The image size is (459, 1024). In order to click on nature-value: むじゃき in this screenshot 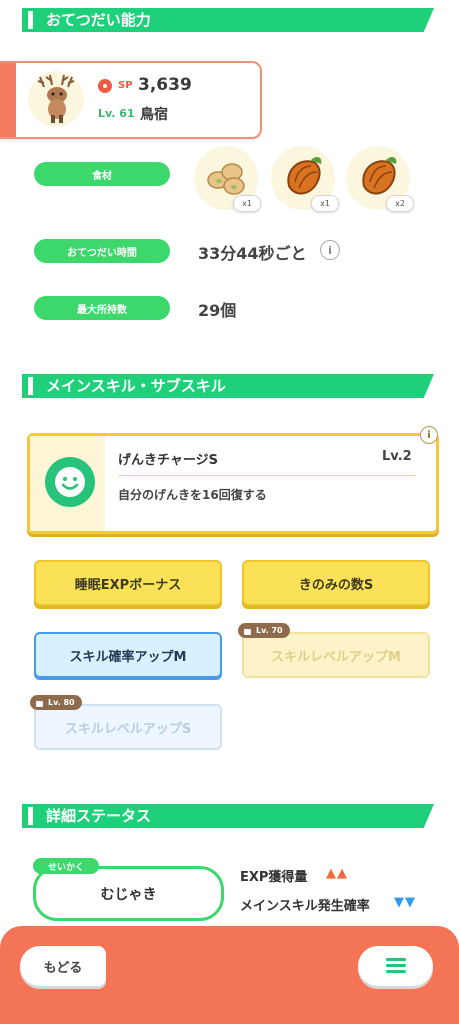, I will do `click(128, 894)`.